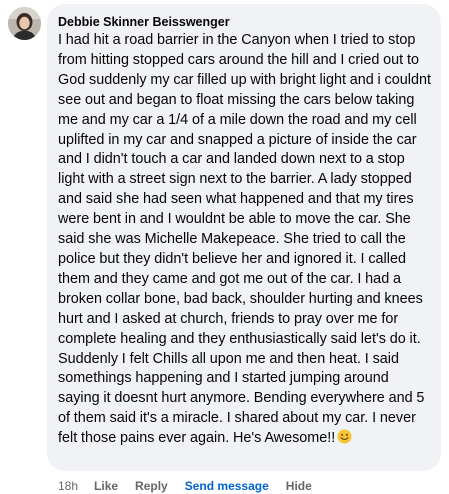 The width and height of the screenshot is (449, 494). What do you see at coordinates (299, 486) in the screenshot?
I see `hide-button: Hide` at bounding box center [299, 486].